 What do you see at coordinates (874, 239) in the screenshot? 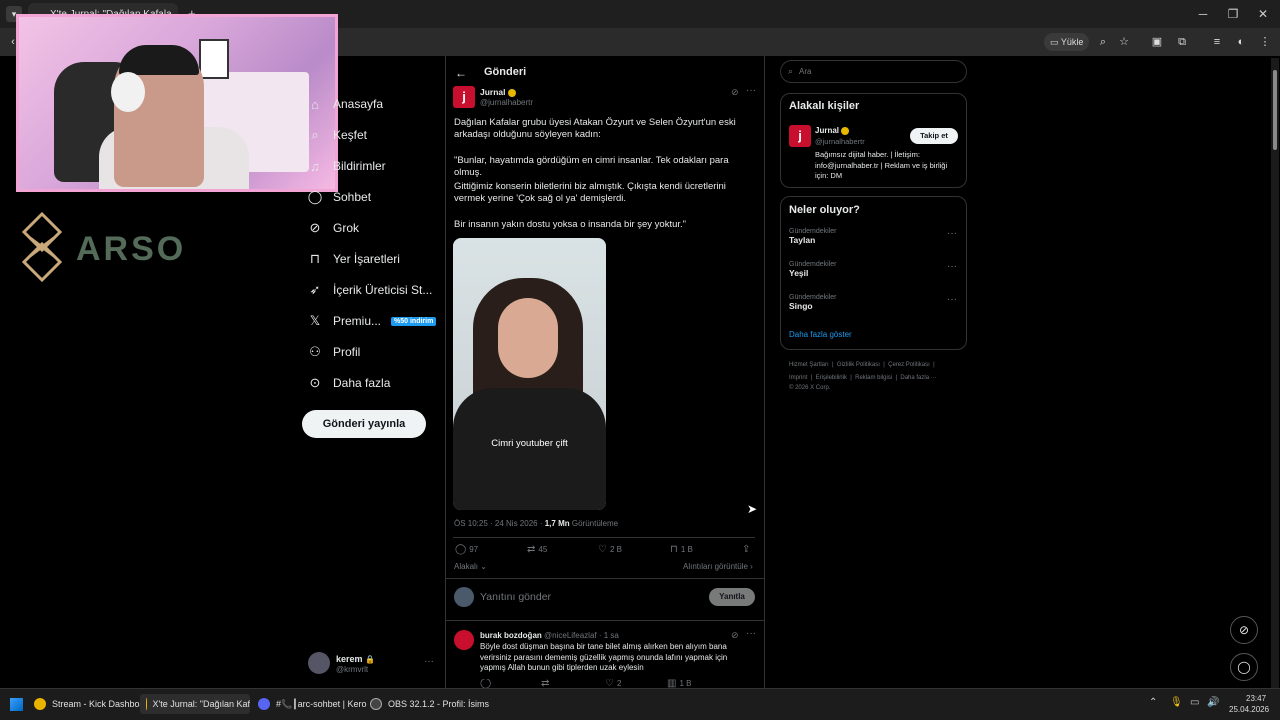
I see `trend-item: Gündemdekiler Taylan ···` at bounding box center [874, 239].